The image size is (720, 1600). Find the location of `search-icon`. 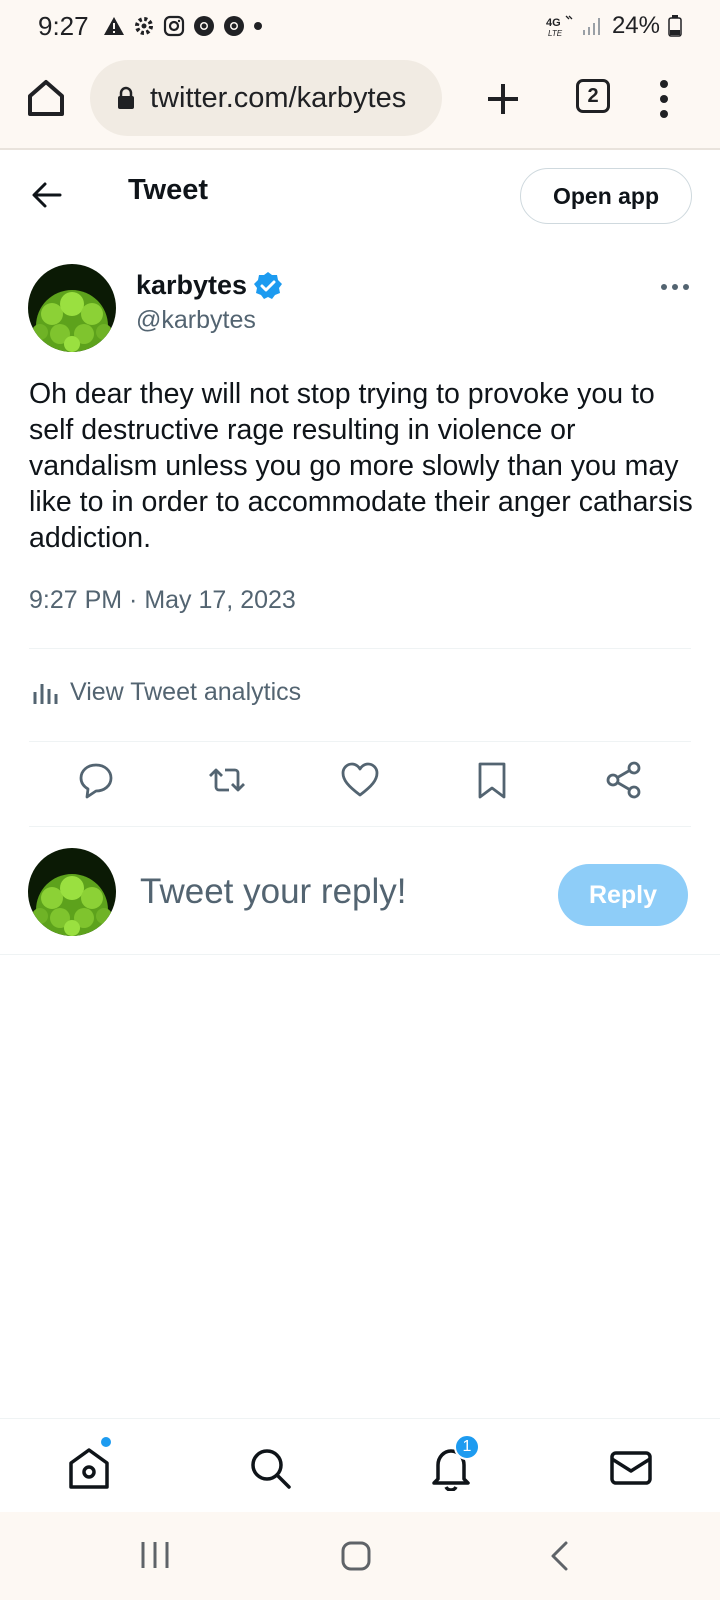

search-icon is located at coordinates (270, 1468).